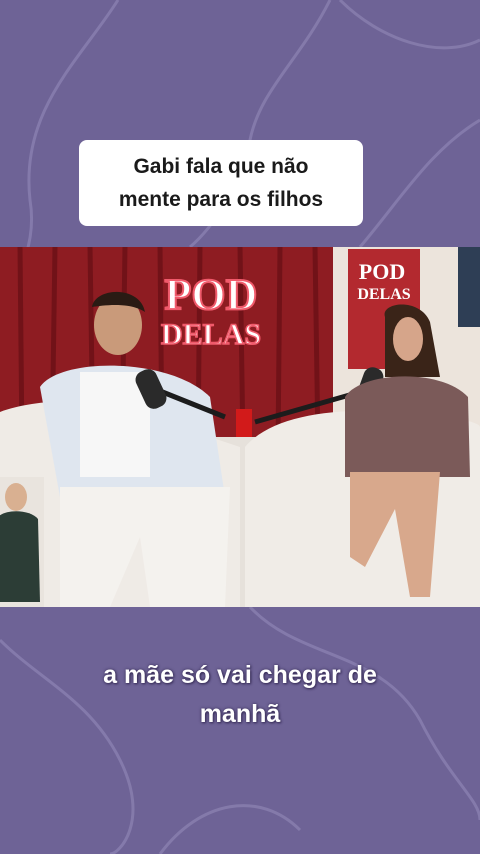  I want to click on title-box: Gabi fala que não mente para os filhos, so click(221, 183).